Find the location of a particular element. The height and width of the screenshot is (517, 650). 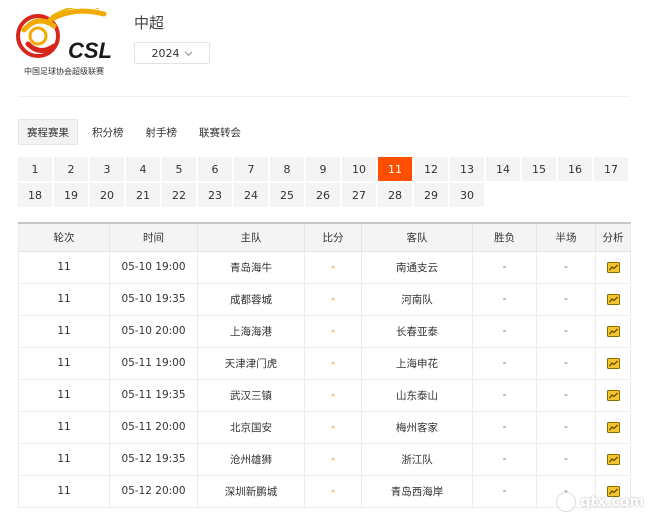

watermark: qtx.com is located at coordinates (600, 502).